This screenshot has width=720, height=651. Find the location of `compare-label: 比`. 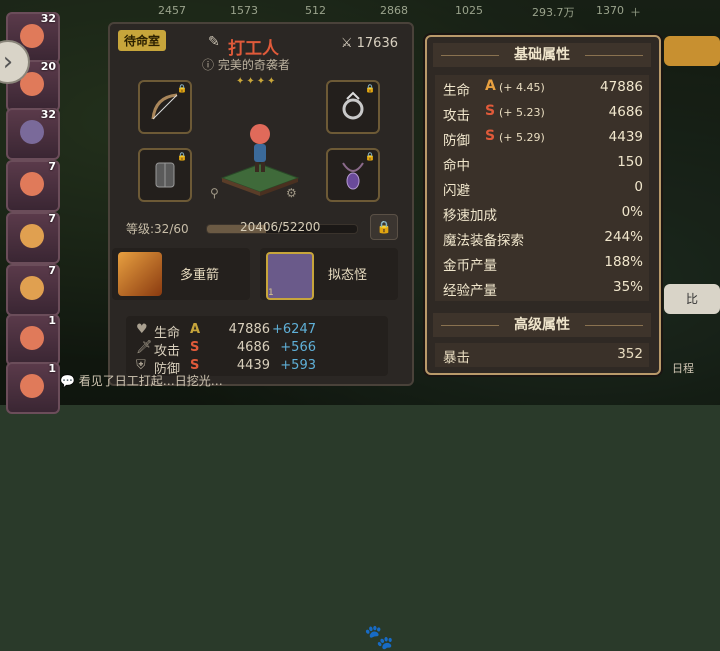

compare-label: 比 is located at coordinates (691, 299).